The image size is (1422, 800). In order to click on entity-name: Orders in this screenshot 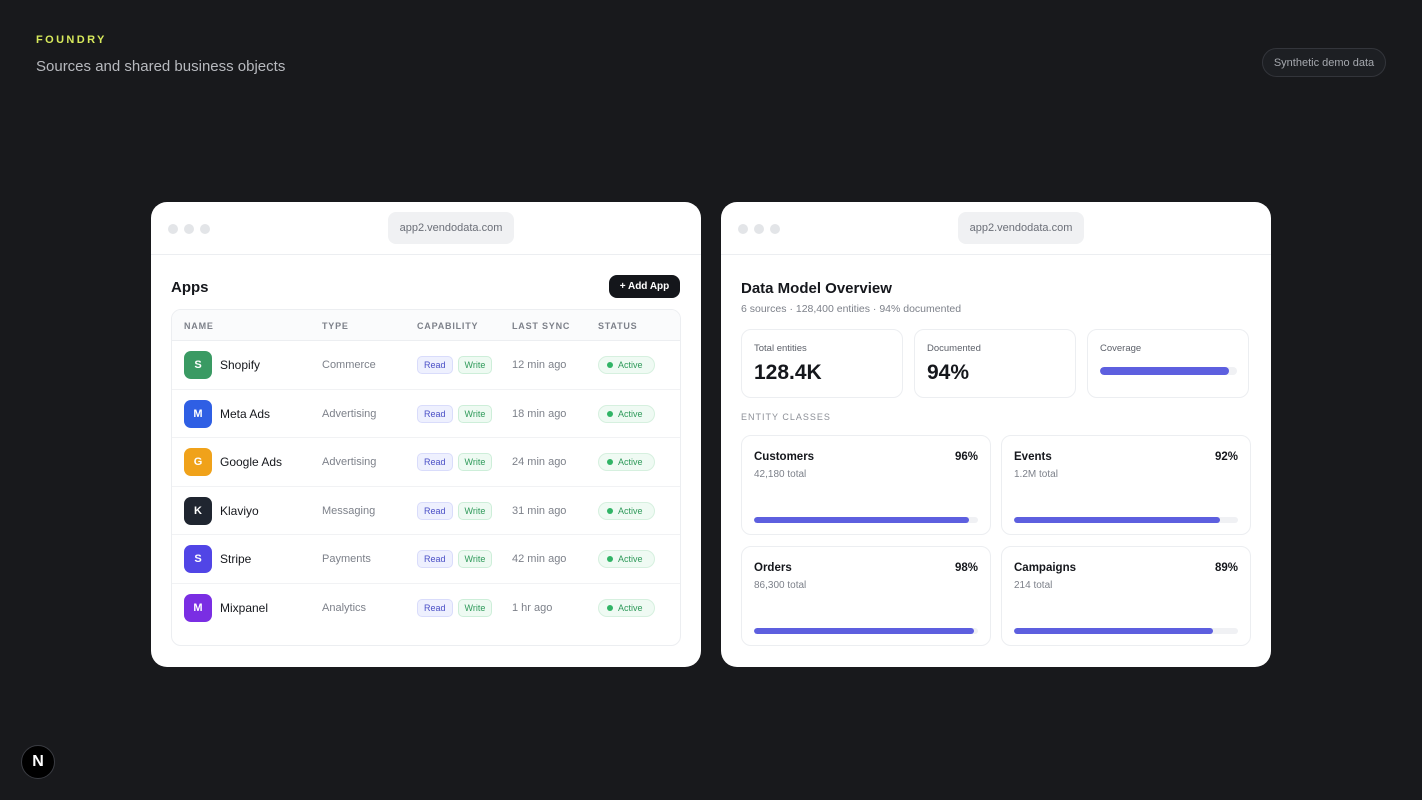, I will do `click(773, 568)`.